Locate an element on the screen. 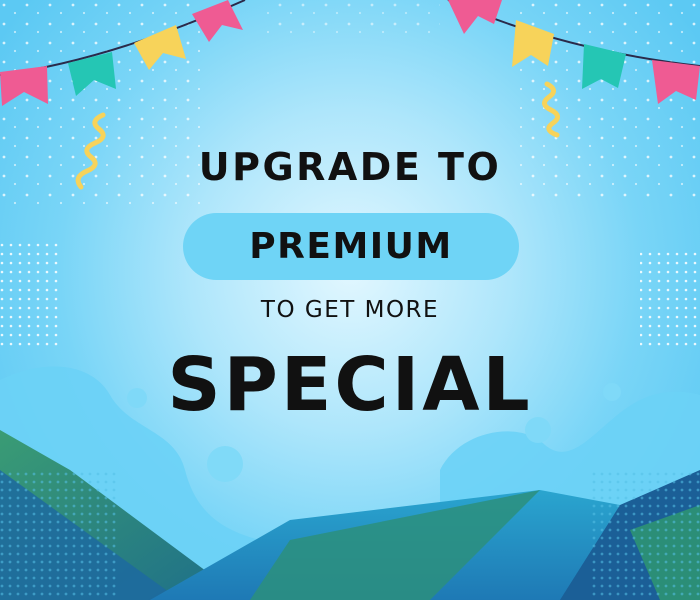  subheadline: TO GET MORE is located at coordinates (350, 310).